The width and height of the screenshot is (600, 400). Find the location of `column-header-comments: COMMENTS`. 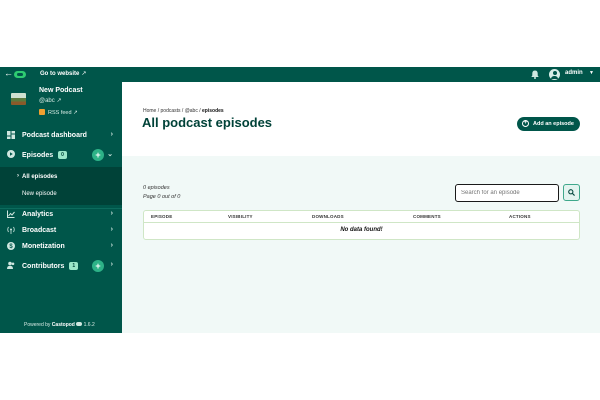

column-header-comments: COMMENTS is located at coordinates (427, 216).